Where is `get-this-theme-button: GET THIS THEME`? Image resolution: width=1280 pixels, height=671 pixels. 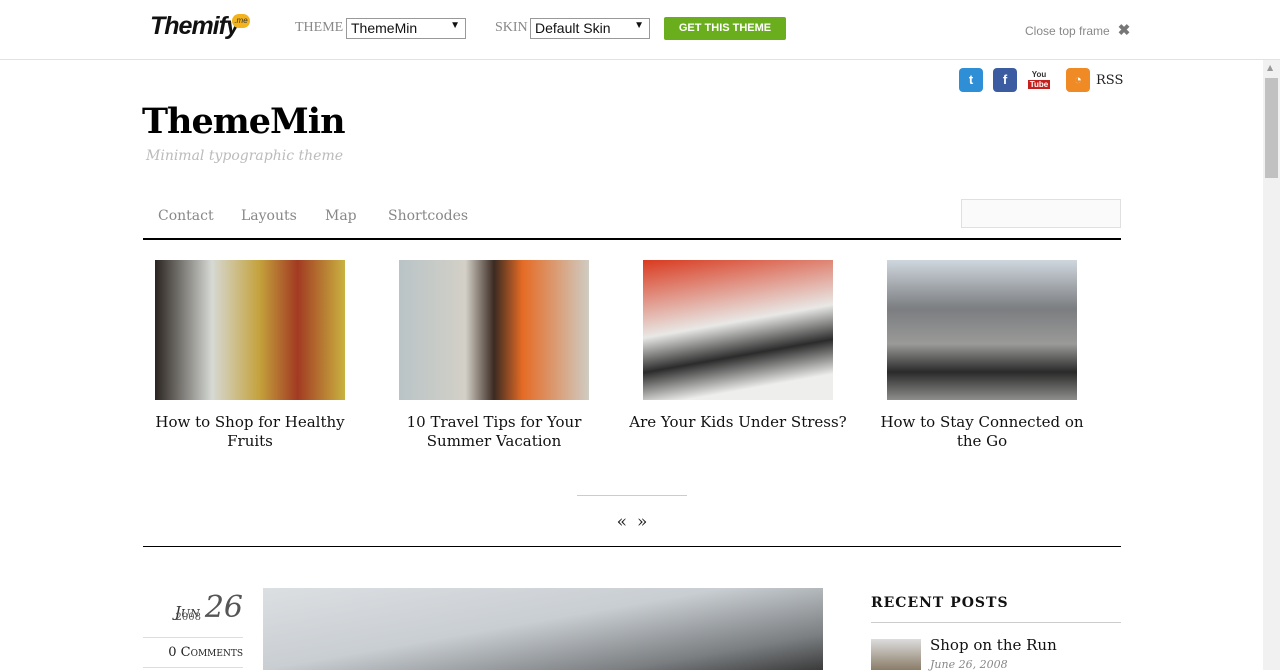 get-this-theme-button: GET THIS THEME is located at coordinates (725, 28).